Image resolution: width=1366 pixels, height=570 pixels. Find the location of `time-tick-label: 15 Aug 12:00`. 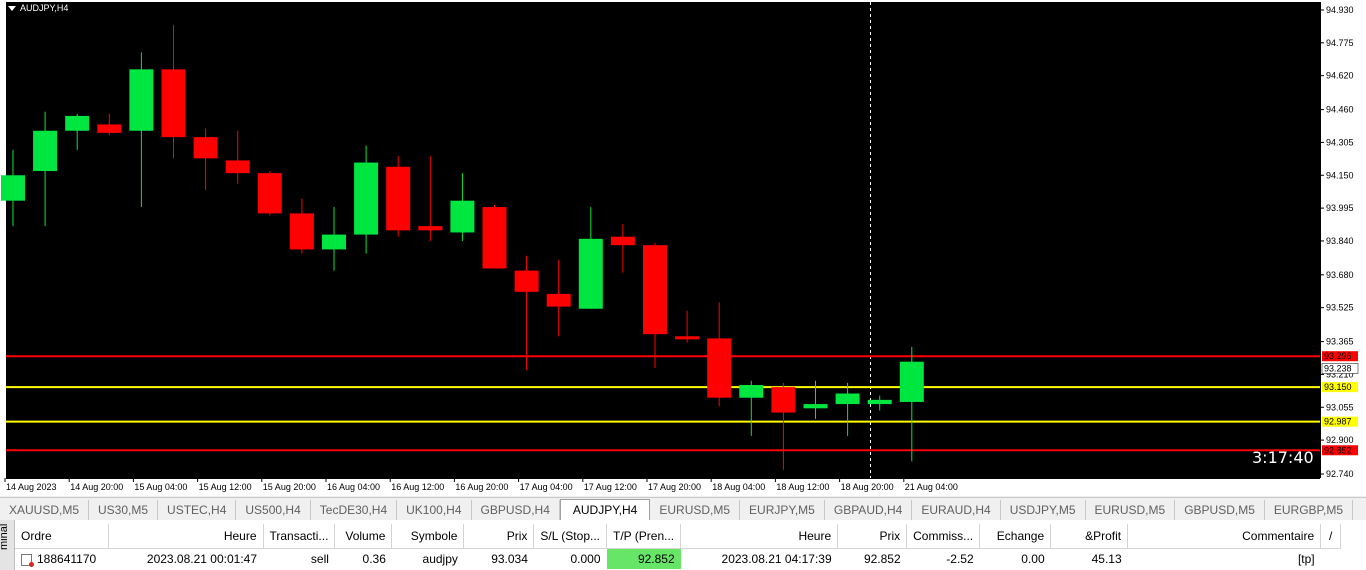

time-tick-label: 15 Aug 12:00 is located at coordinates (225, 487).